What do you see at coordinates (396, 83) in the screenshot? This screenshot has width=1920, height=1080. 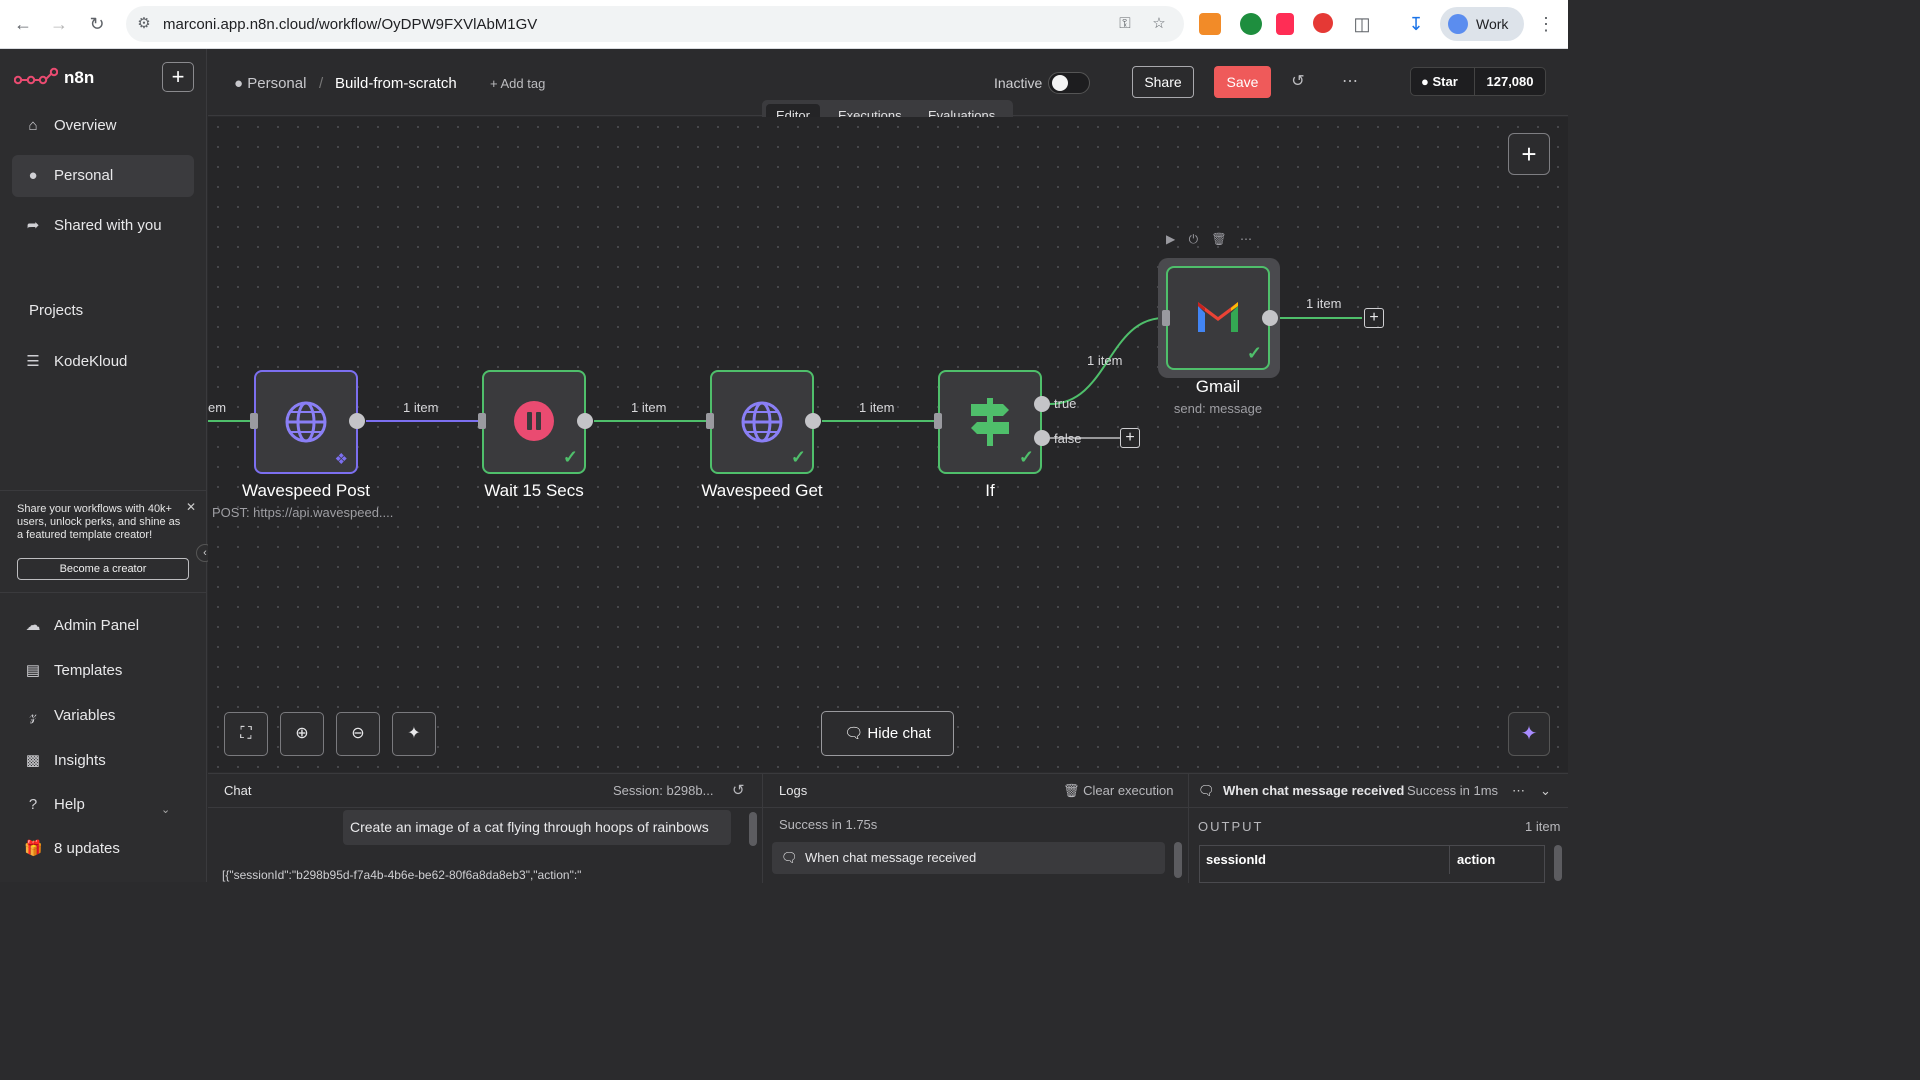 I see `workflow-name: Build-from-scratch` at bounding box center [396, 83].